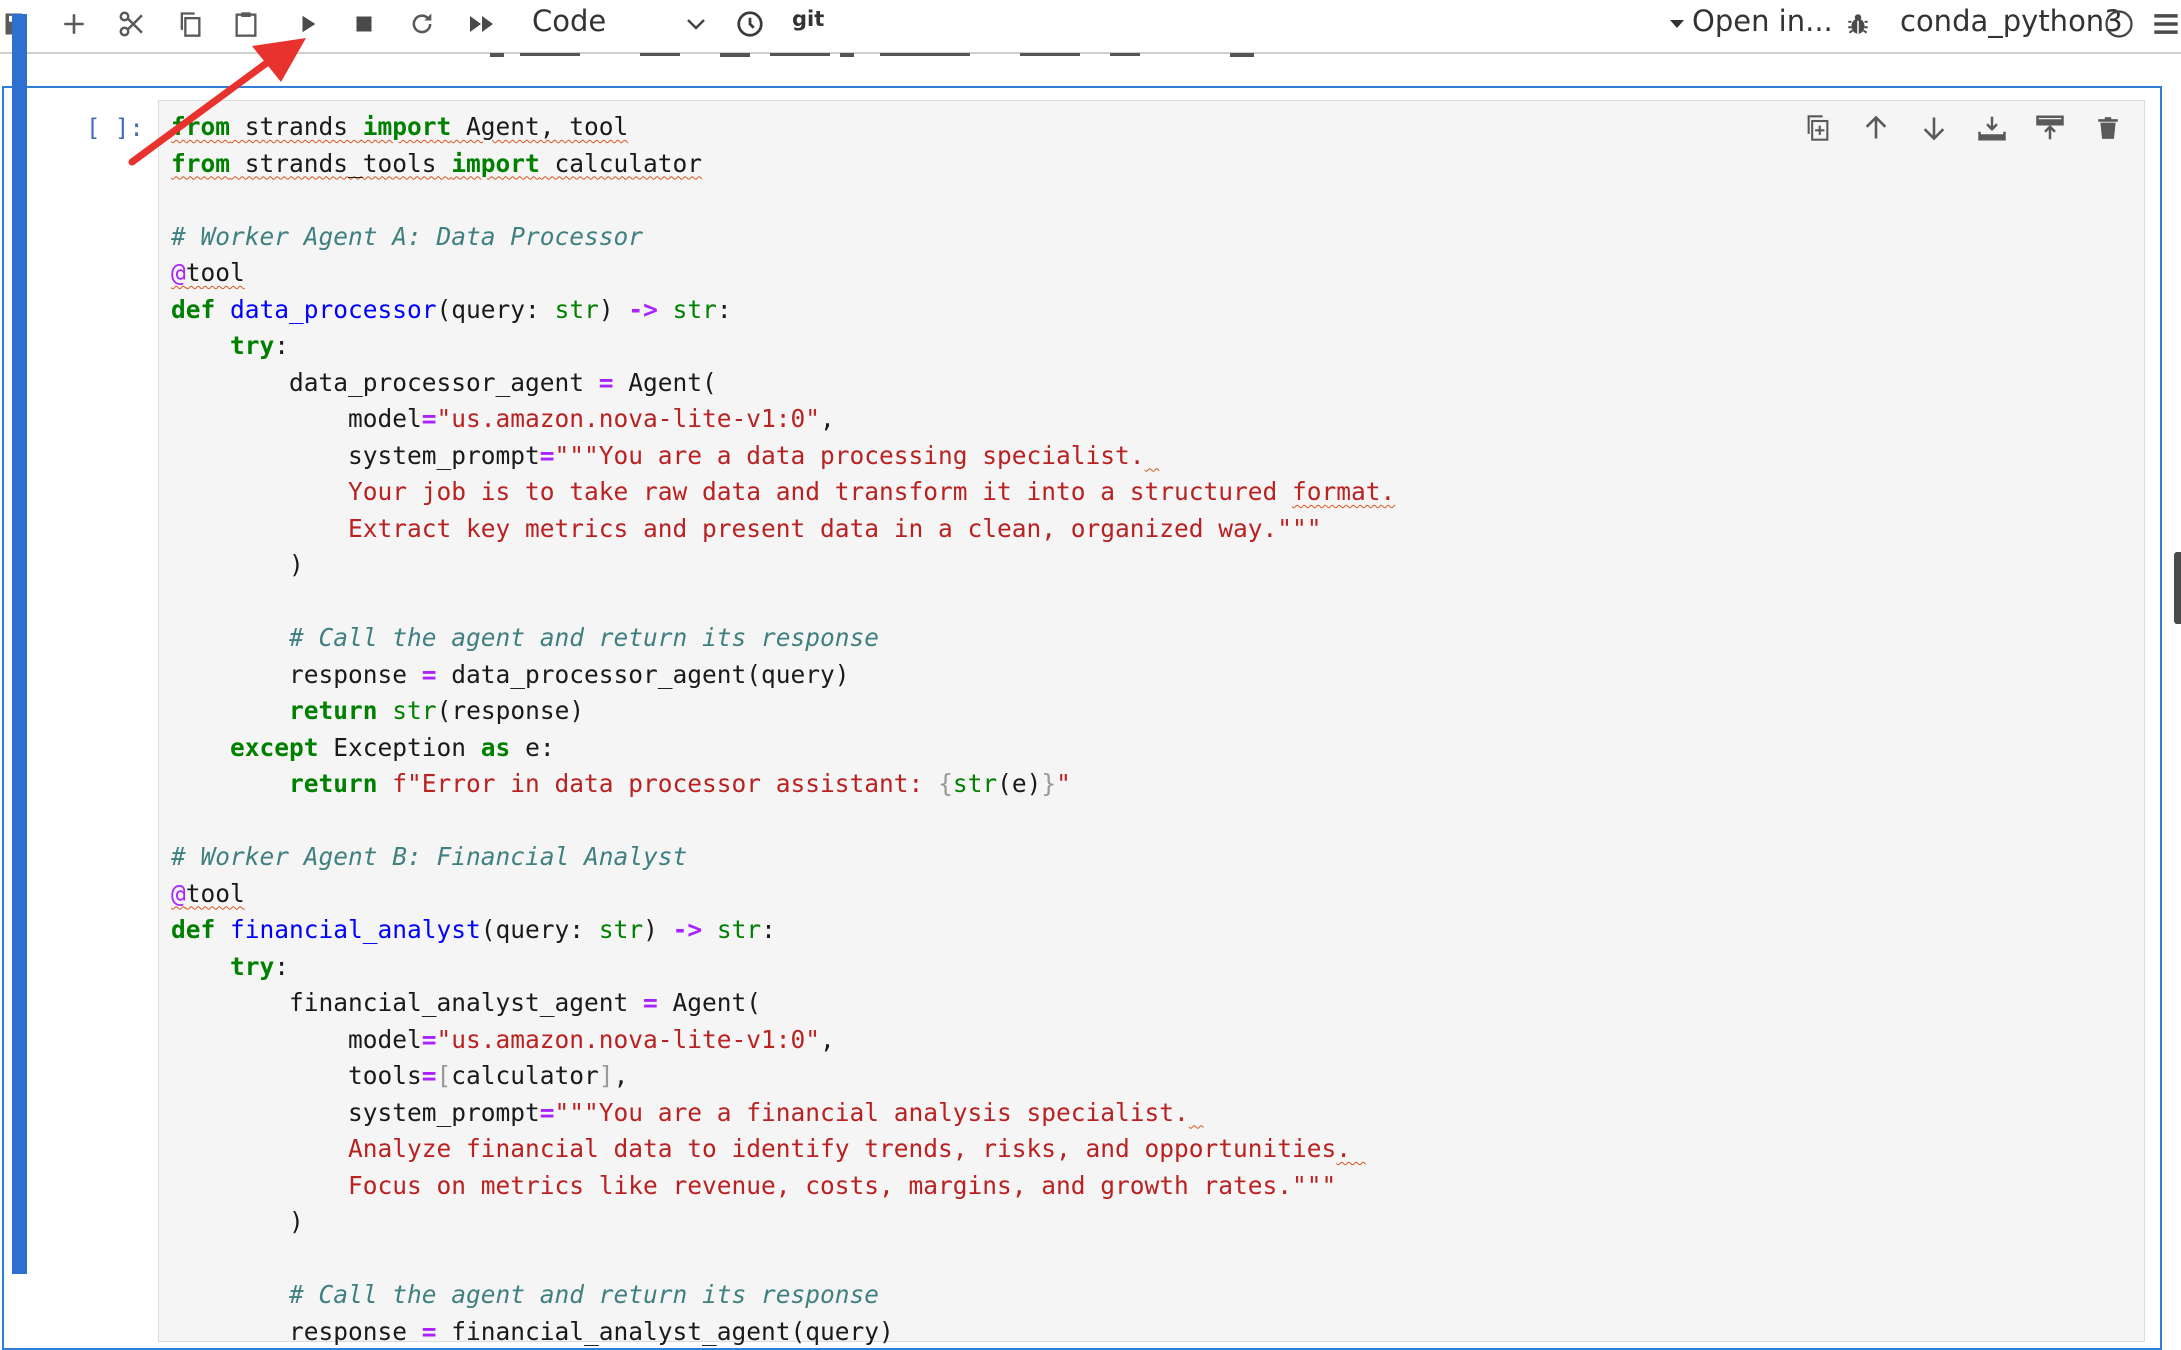 Image resolution: width=2181 pixels, height=1350 pixels. Describe the element at coordinates (1090, 27) in the screenshot. I see `notebook-toolbar: Code git Open in... conda_python3` at that location.